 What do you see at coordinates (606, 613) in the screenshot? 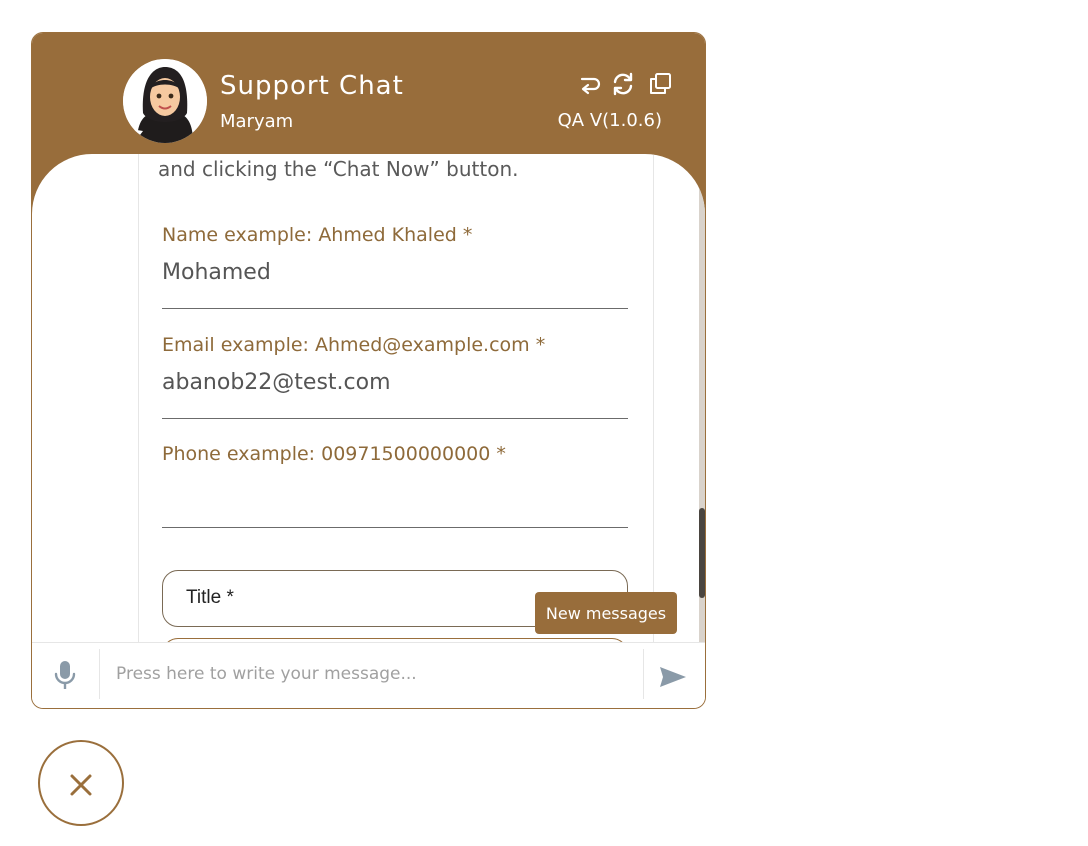
I see `new-messages-button: New messages` at bounding box center [606, 613].